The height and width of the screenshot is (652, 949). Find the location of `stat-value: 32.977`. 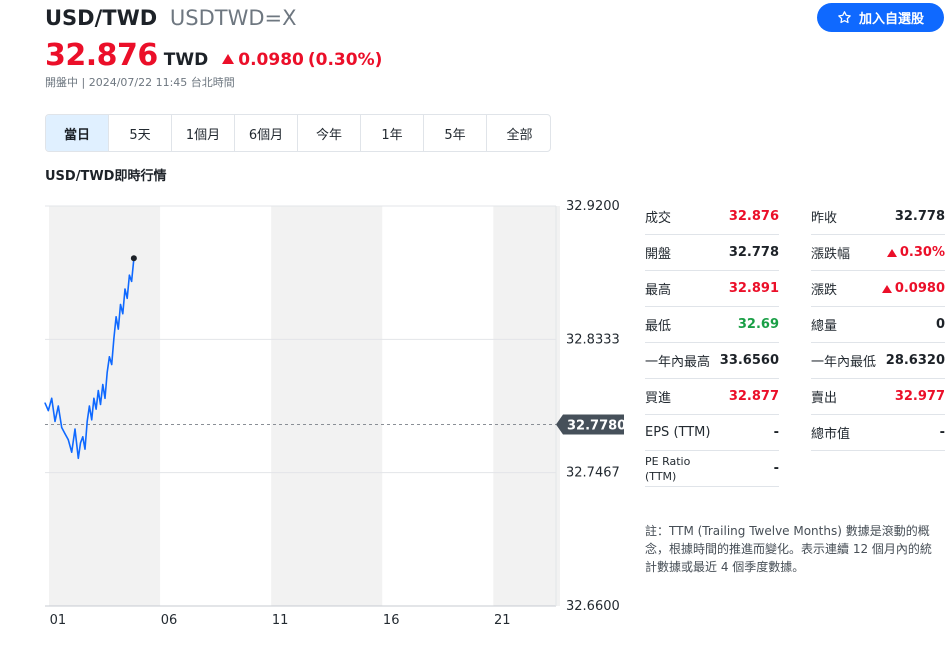

stat-value: 32.977 is located at coordinates (920, 396).